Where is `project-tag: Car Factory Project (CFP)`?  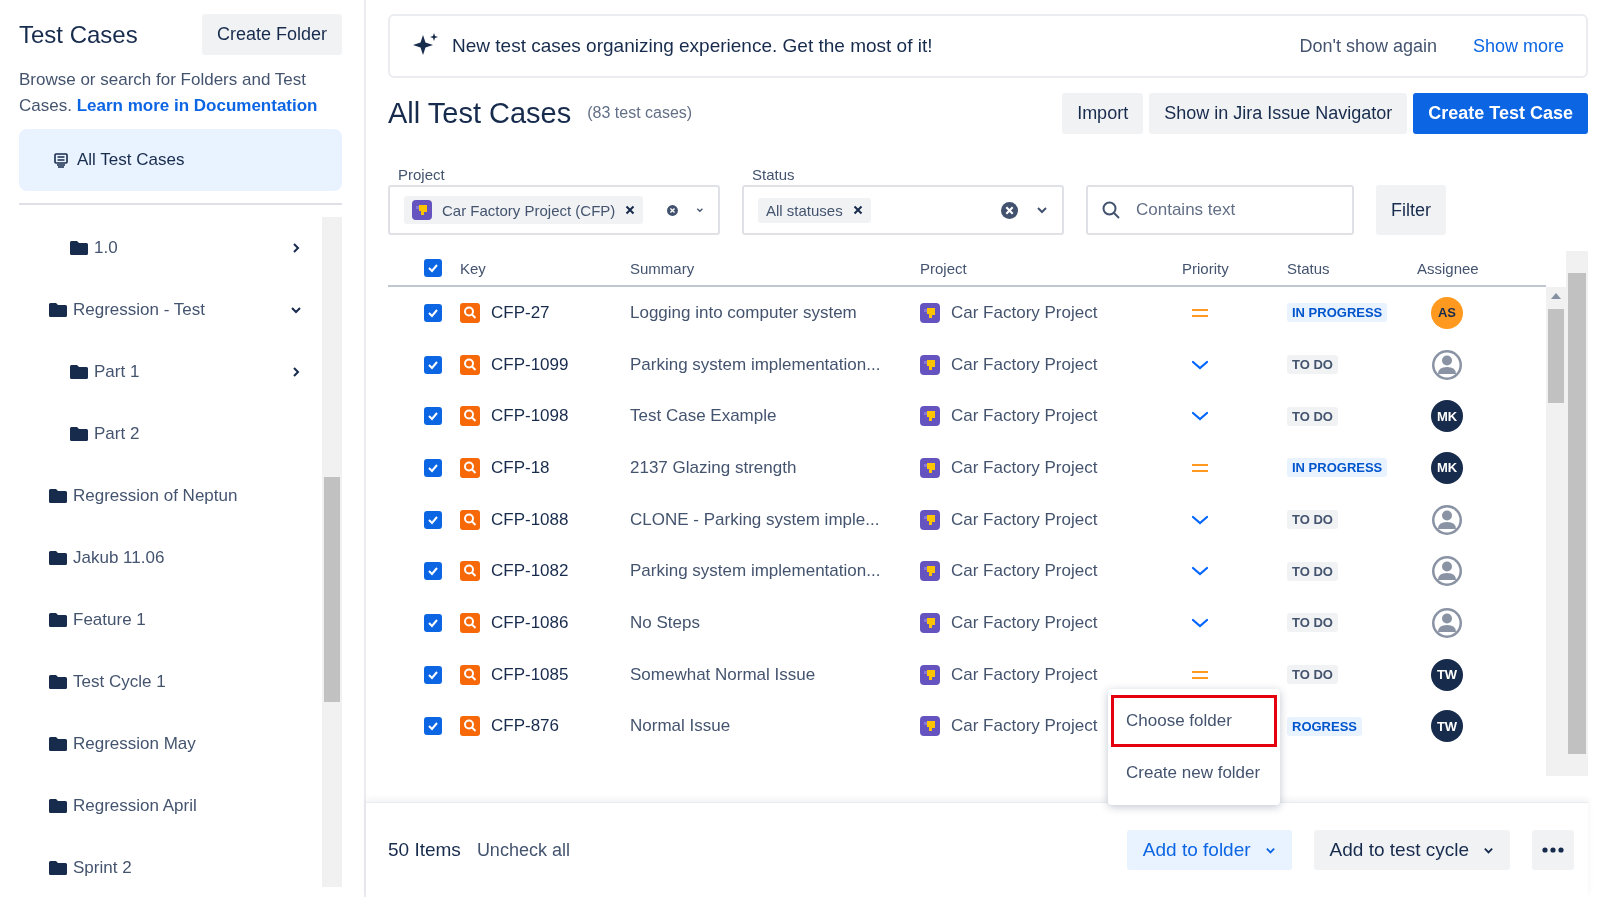 project-tag: Car Factory Project (CFP) is located at coordinates (524, 210).